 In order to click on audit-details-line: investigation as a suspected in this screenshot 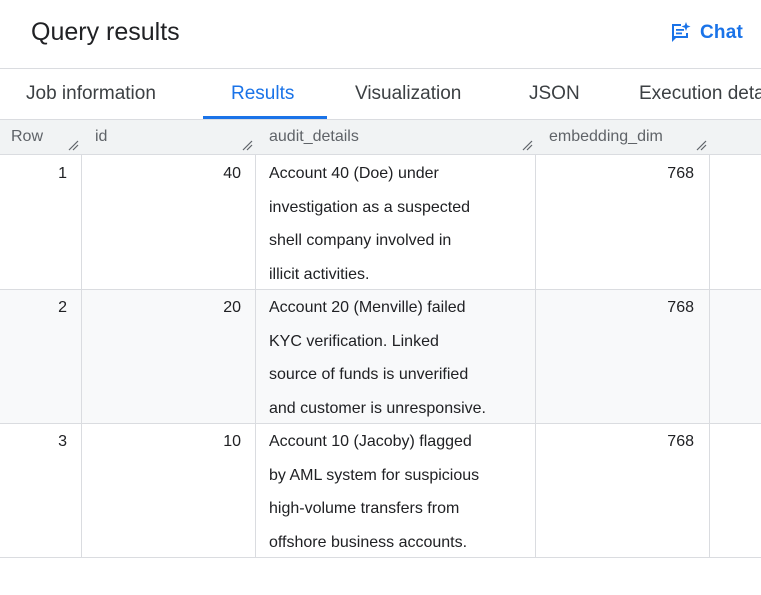, I will do `click(370, 207)`.